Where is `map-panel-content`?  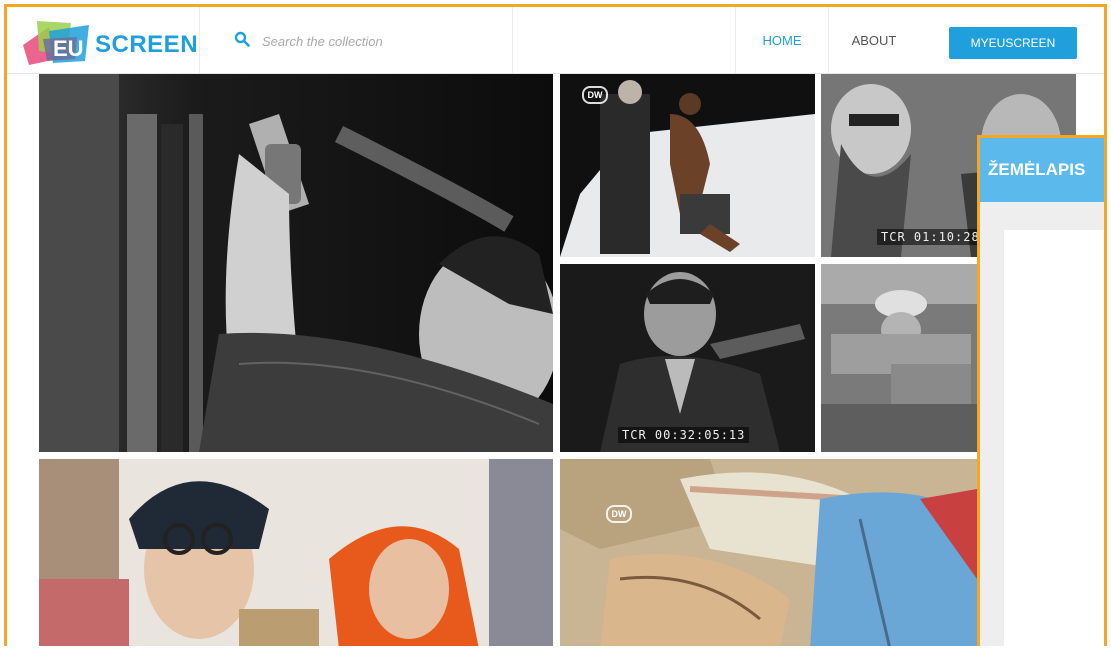
map-panel-content is located at coordinates (1054, 438).